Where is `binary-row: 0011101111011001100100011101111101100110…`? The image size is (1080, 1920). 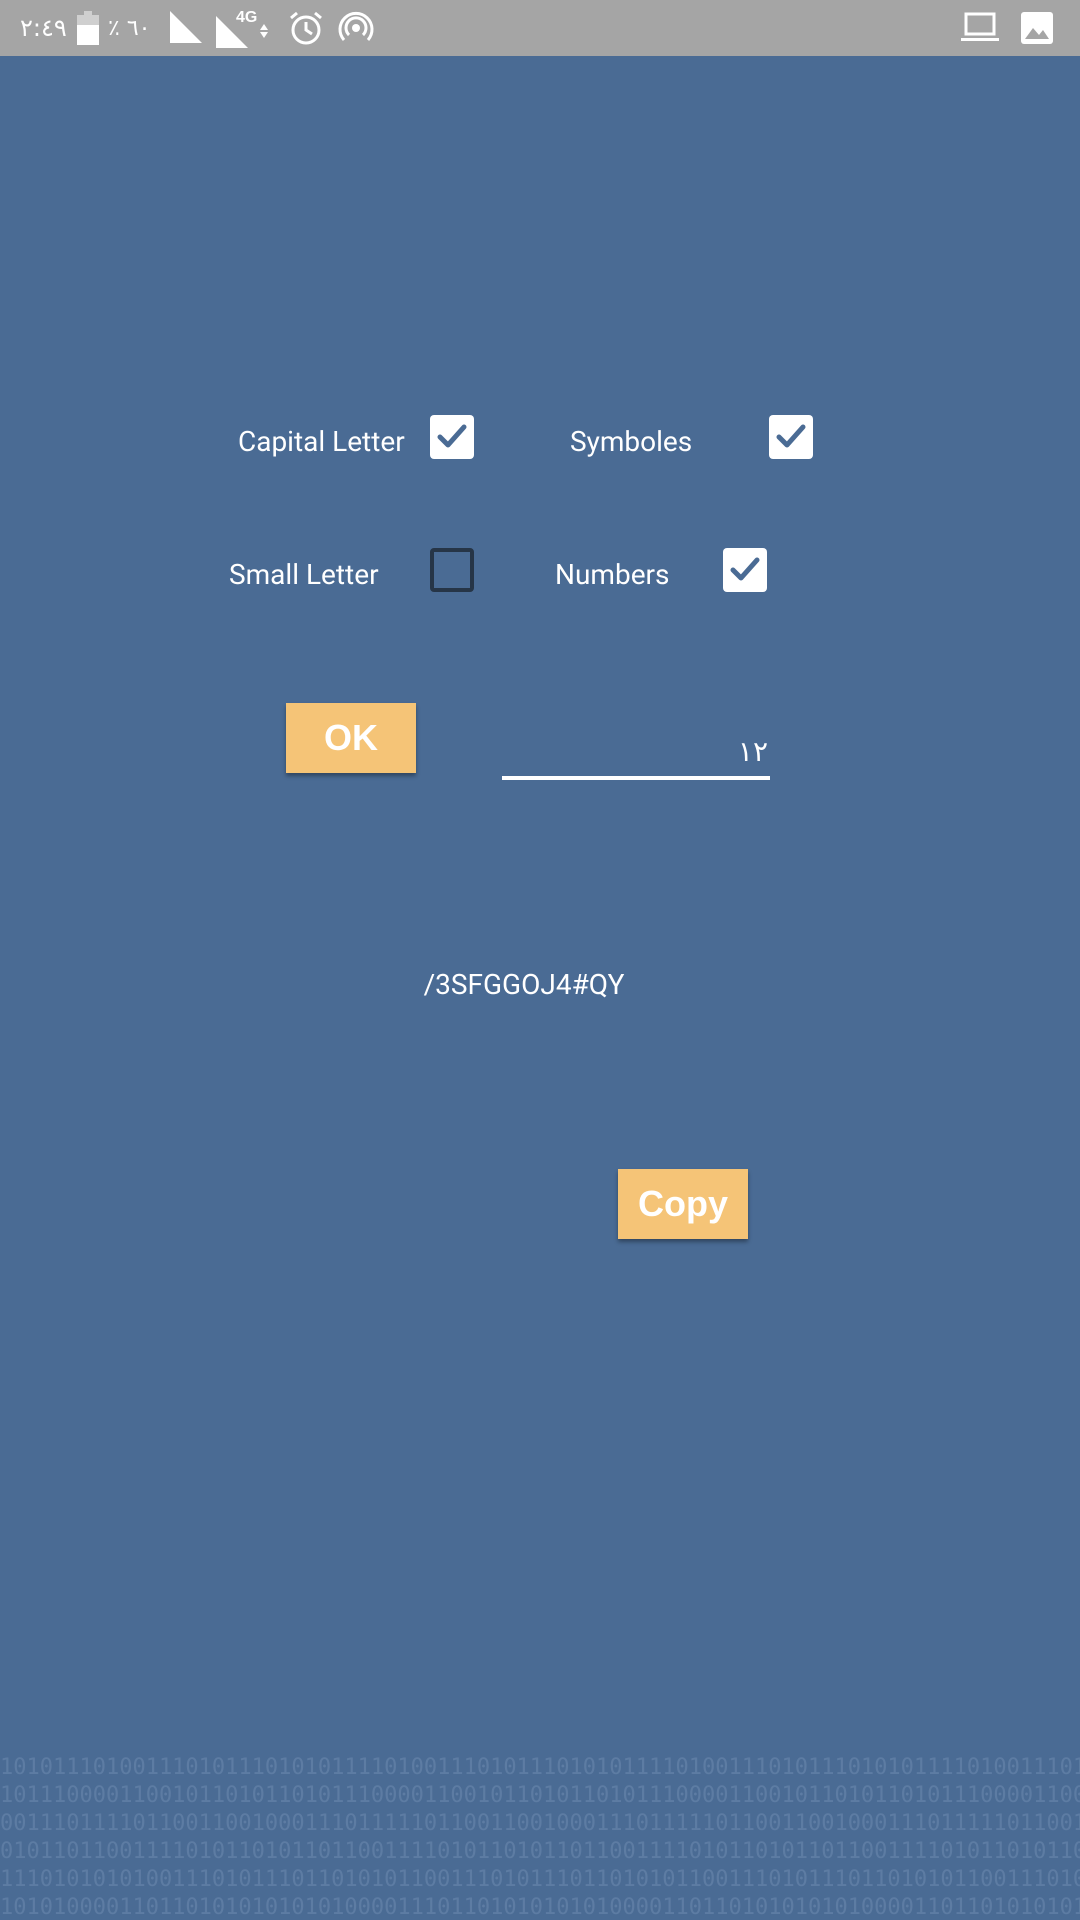 binary-row: 0011101111011001100100011101111101100110… is located at coordinates (540, 1823).